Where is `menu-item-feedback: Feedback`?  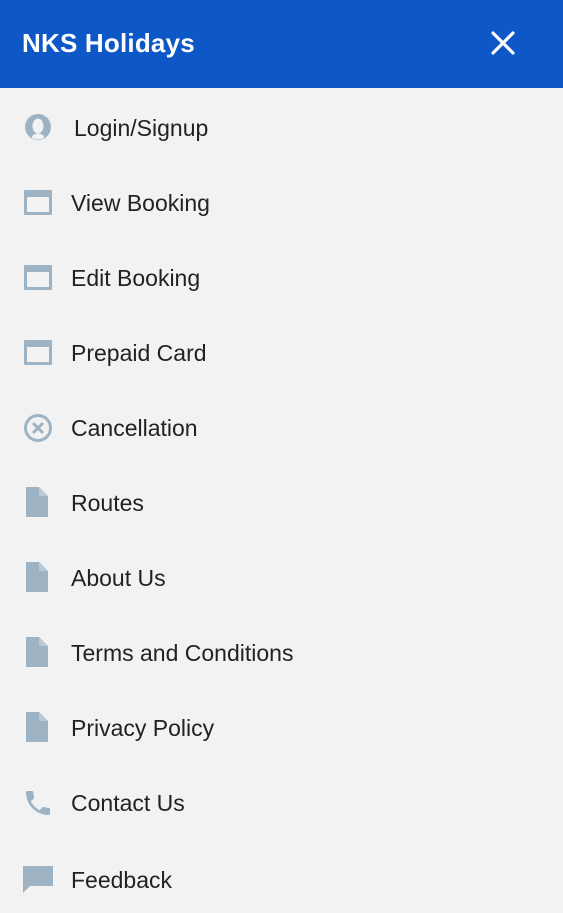
menu-item-feedback: Feedback is located at coordinates (281, 875).